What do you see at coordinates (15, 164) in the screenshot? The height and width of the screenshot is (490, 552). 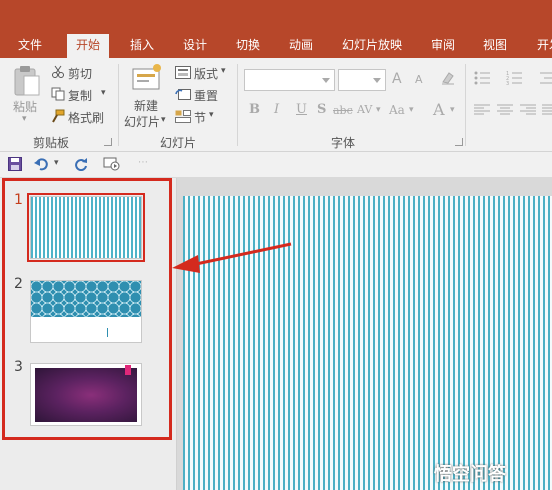 I see `save-icon` at bounding box center [15, 164].